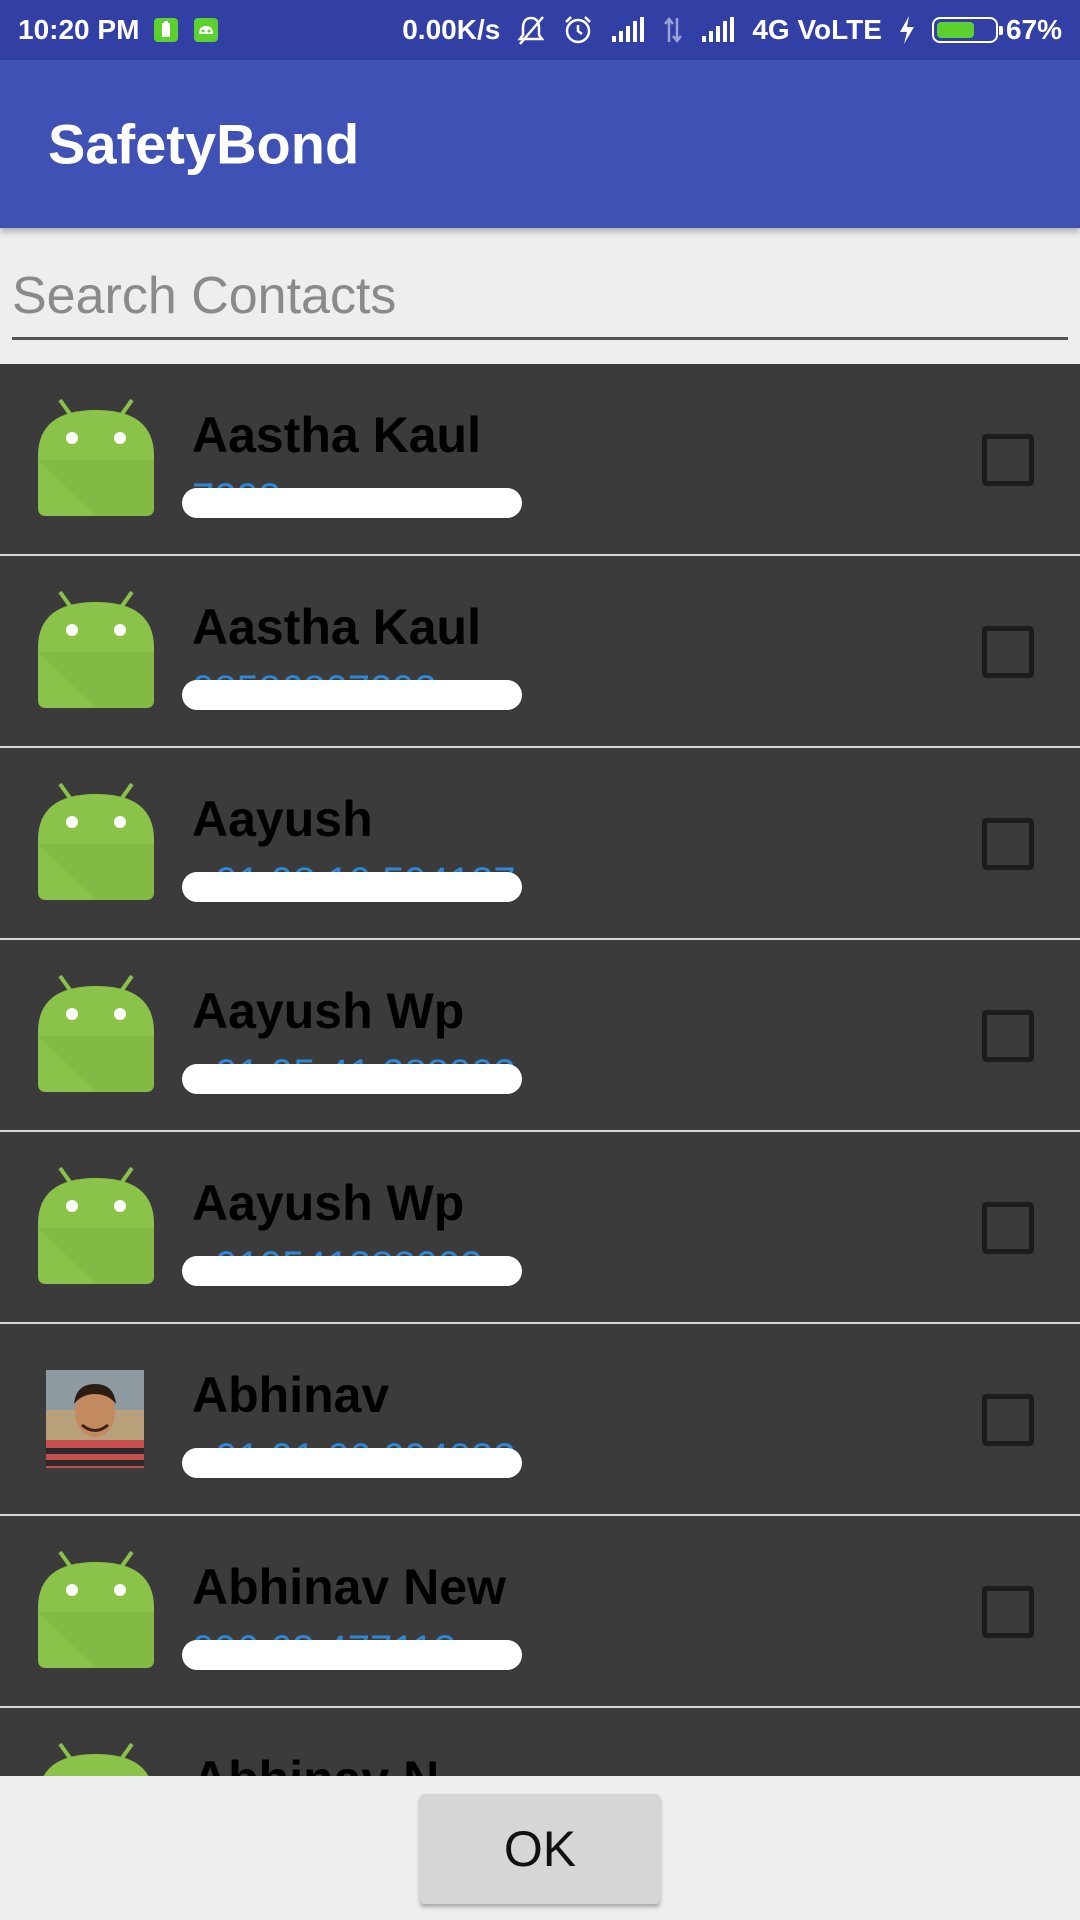 This screenshot has height=1920, width=1080. I want to click on battery-indicator: 67%, so click(996, 30).